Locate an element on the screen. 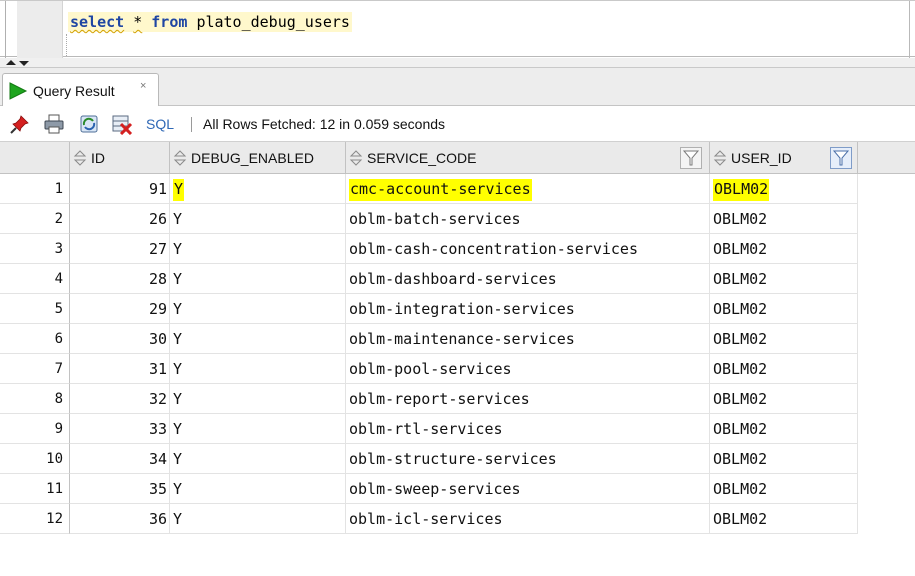  row-number: 4 is located at coordinates (35, 279).